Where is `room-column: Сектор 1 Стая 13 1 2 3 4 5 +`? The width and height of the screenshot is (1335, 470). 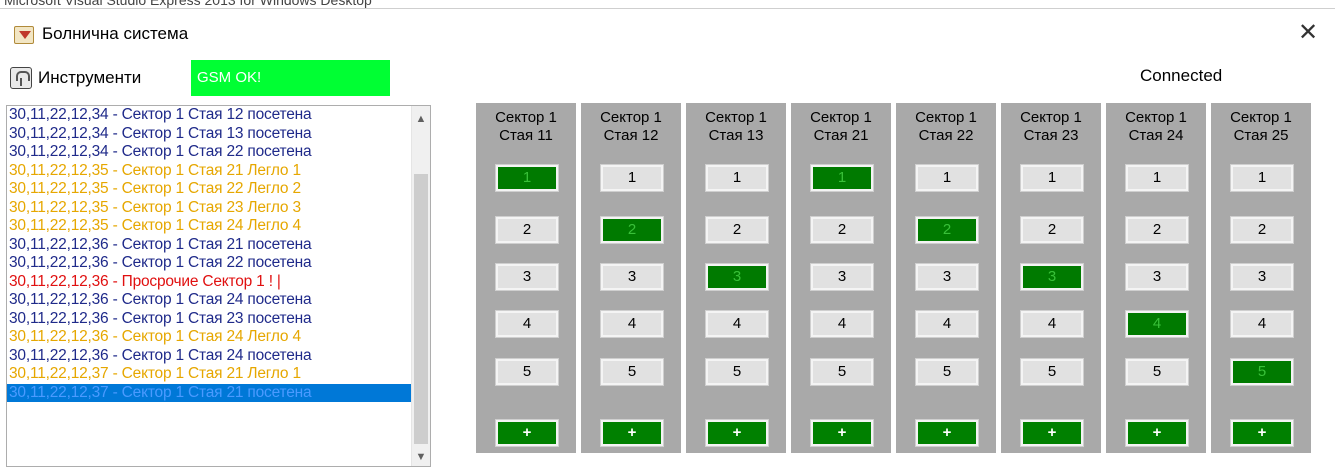 room-column: Сектор 1 Стая 13 1 2 3 4 5 + is located at coordinates (736, 278).